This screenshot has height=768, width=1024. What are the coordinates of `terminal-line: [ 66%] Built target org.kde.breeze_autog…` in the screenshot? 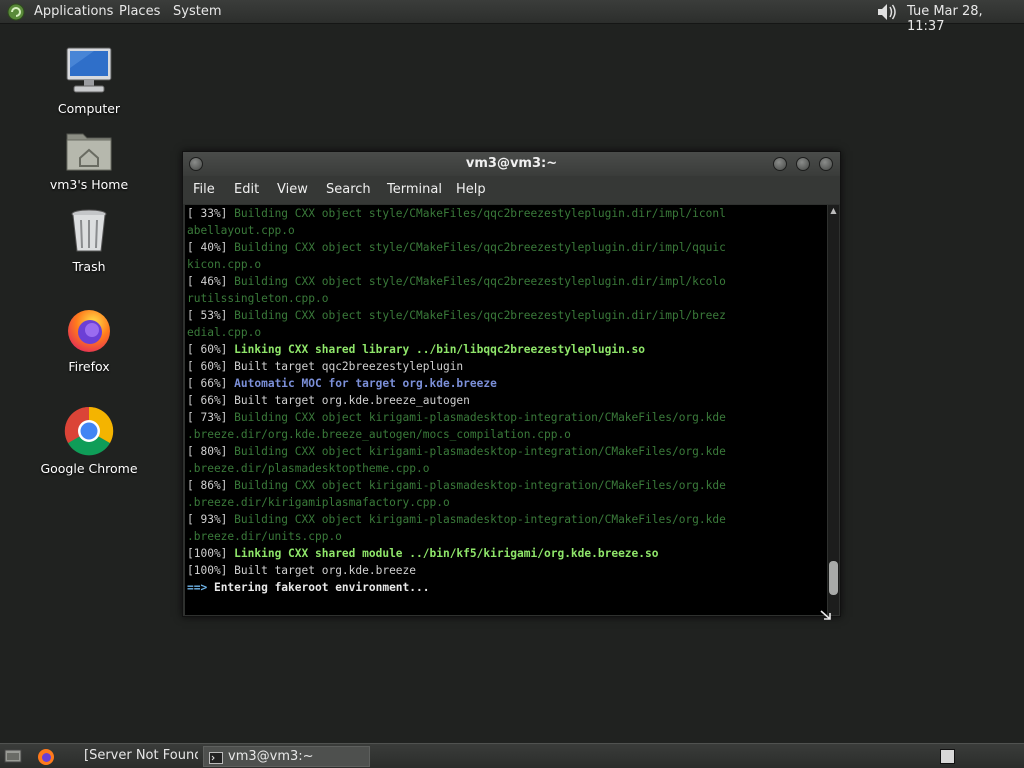 It's located at (507, 400).